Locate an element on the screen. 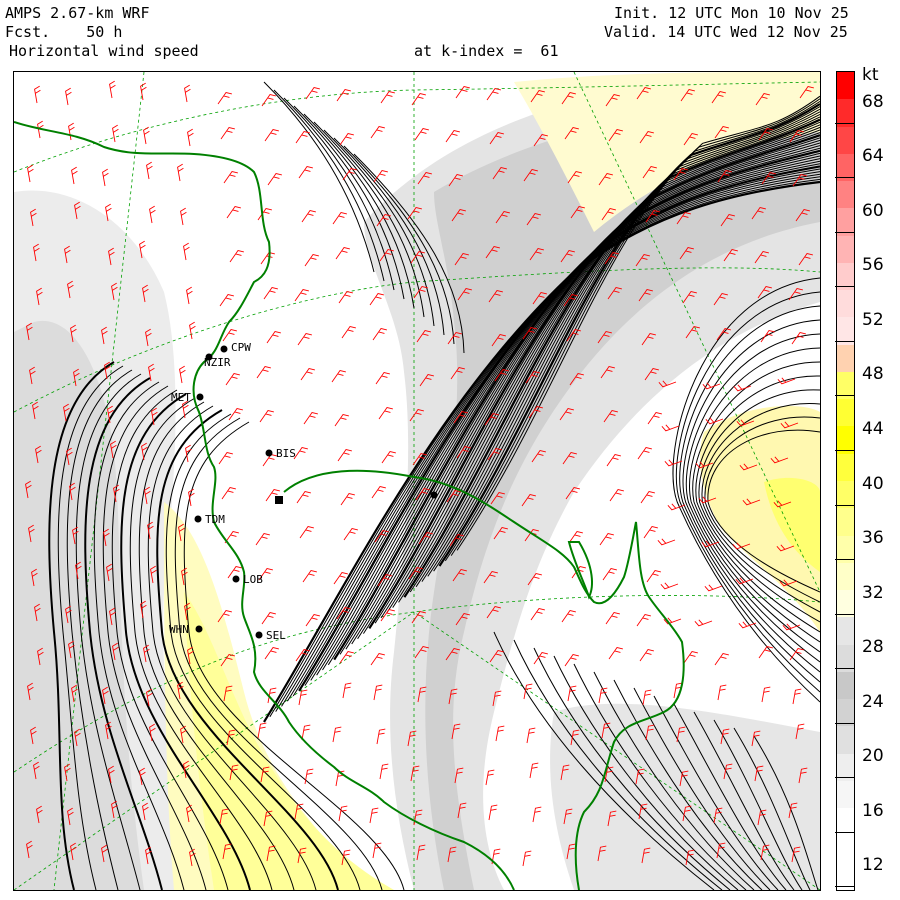 This screenshot has width=900, height=900. colorbar-label: 48 is located at coordinates (873, 374).